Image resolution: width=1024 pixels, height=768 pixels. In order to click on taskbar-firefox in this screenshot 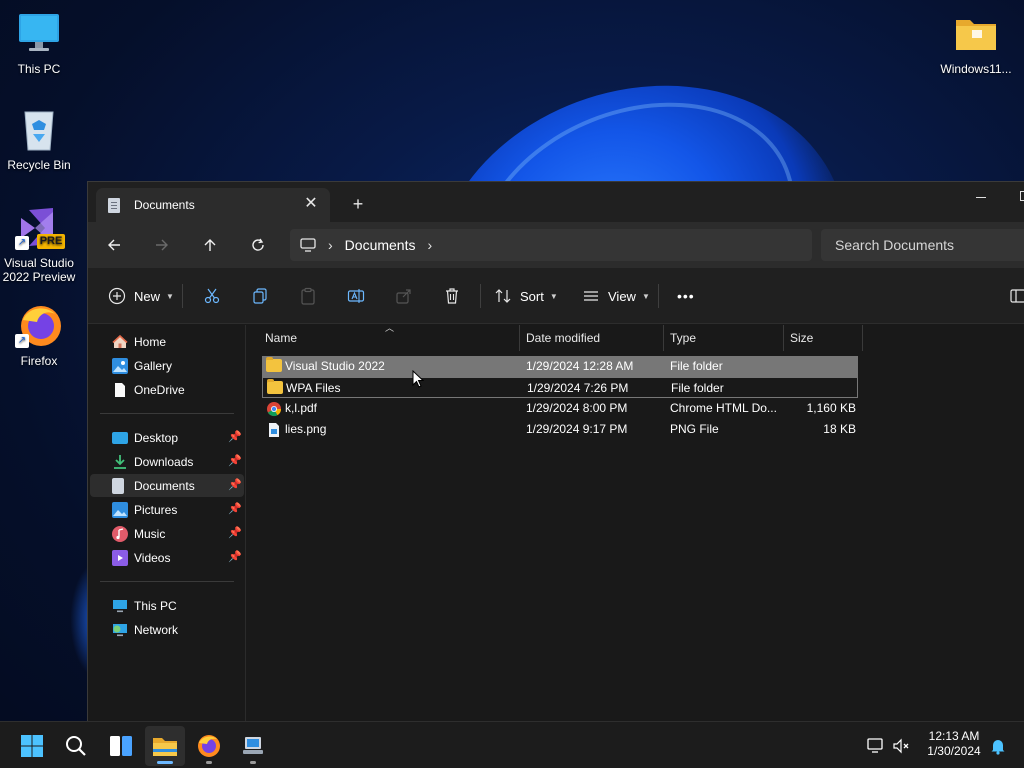, I will do `click(209, 746)`.